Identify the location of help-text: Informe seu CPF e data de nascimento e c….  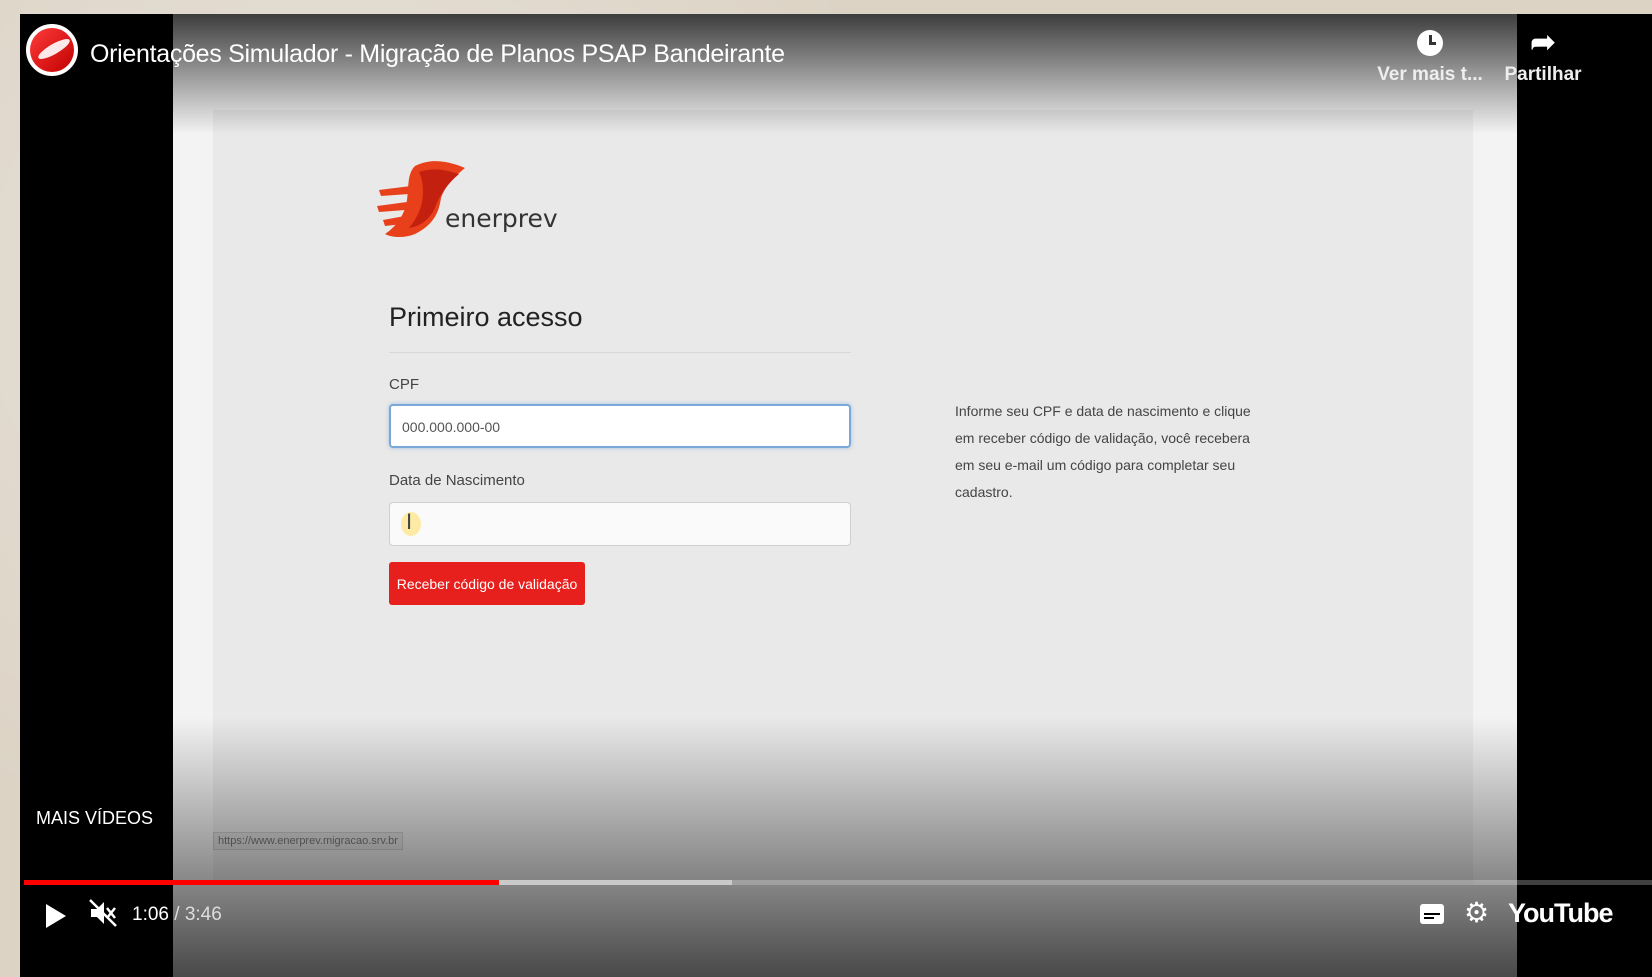
(1103, 451).